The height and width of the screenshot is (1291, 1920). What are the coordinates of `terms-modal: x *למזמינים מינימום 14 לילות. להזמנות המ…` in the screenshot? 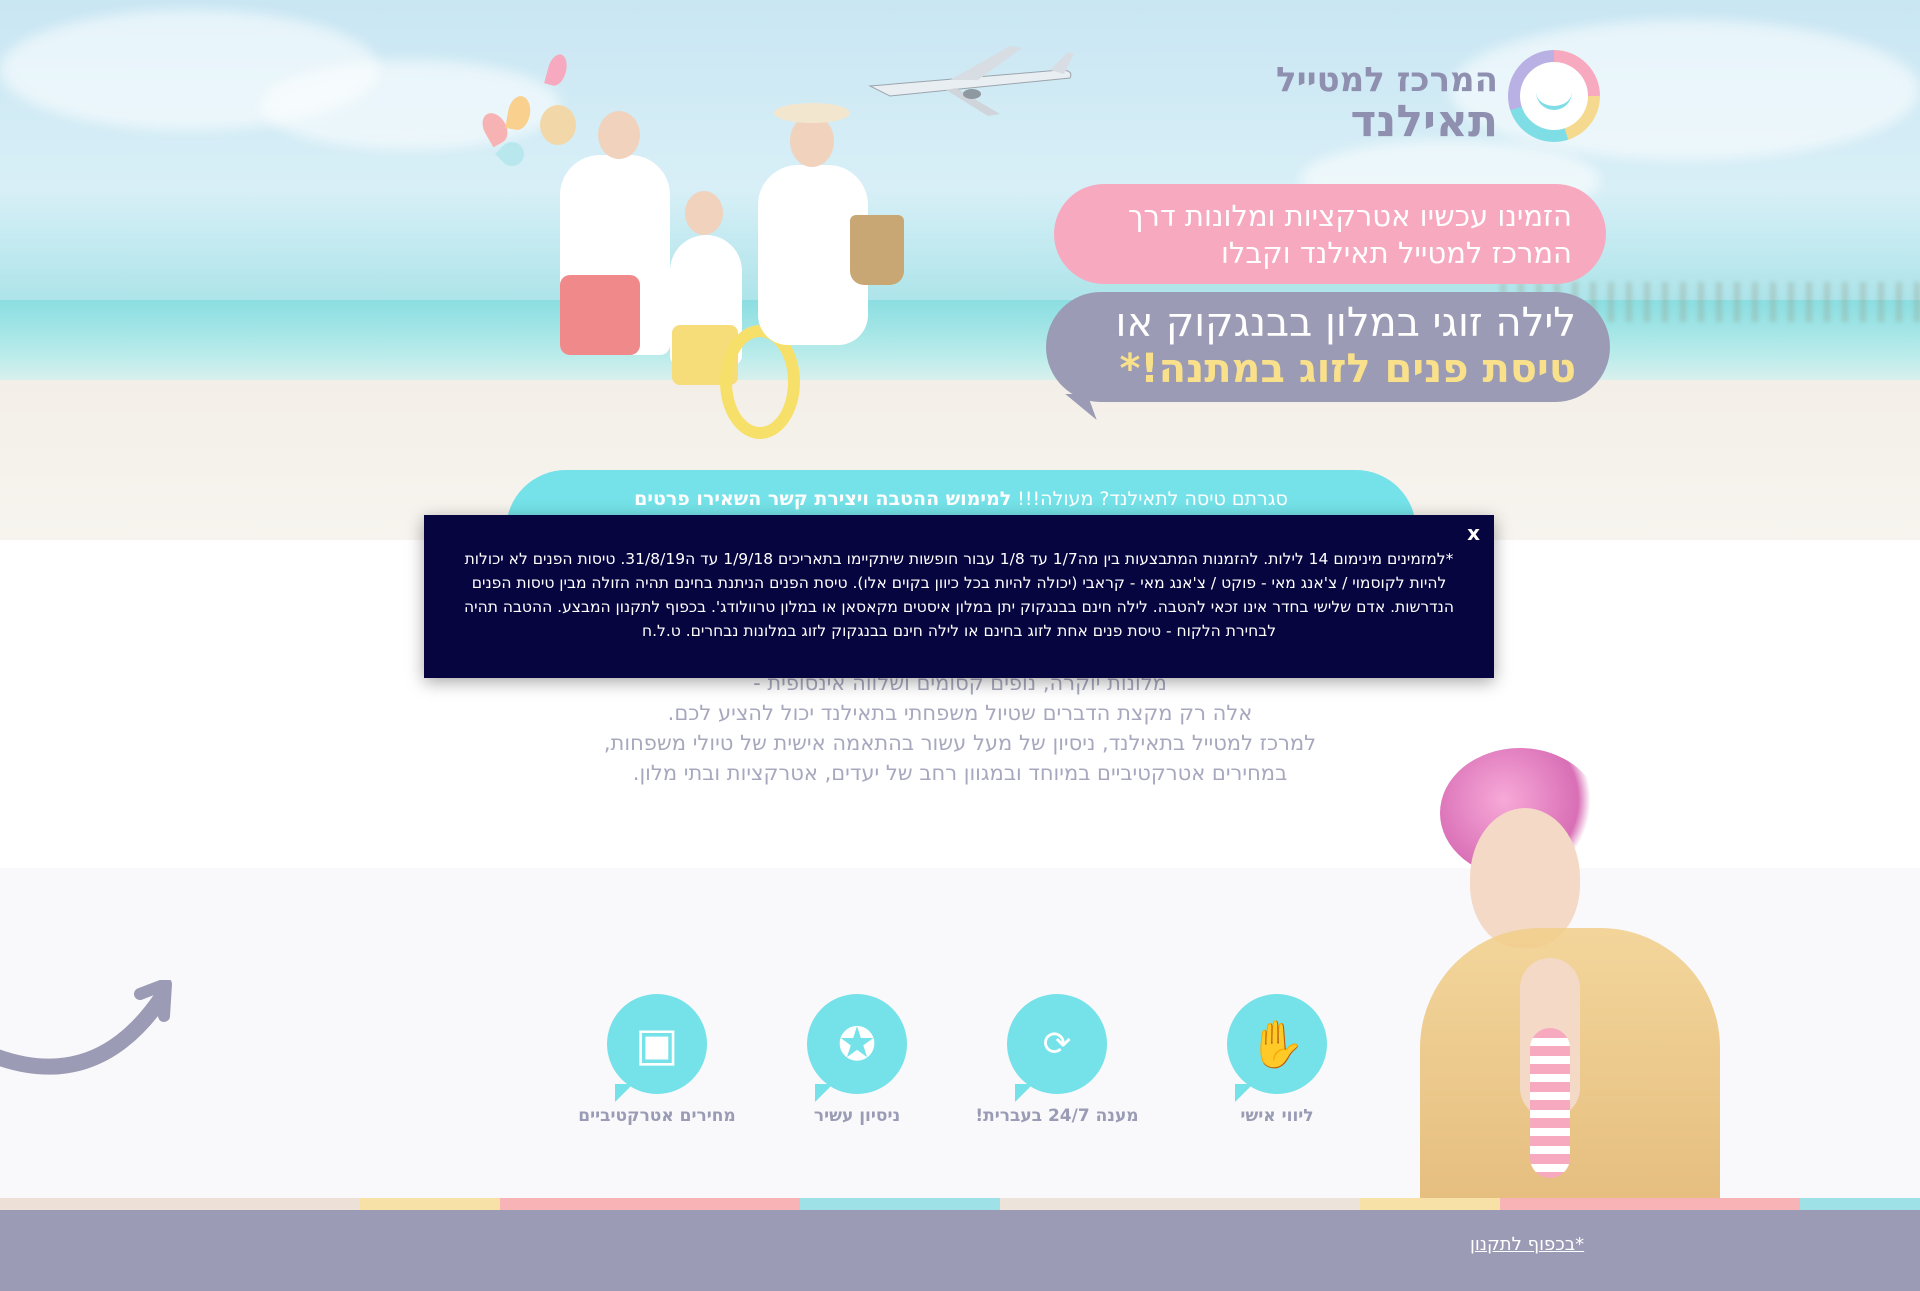 It's located at (959, 596).